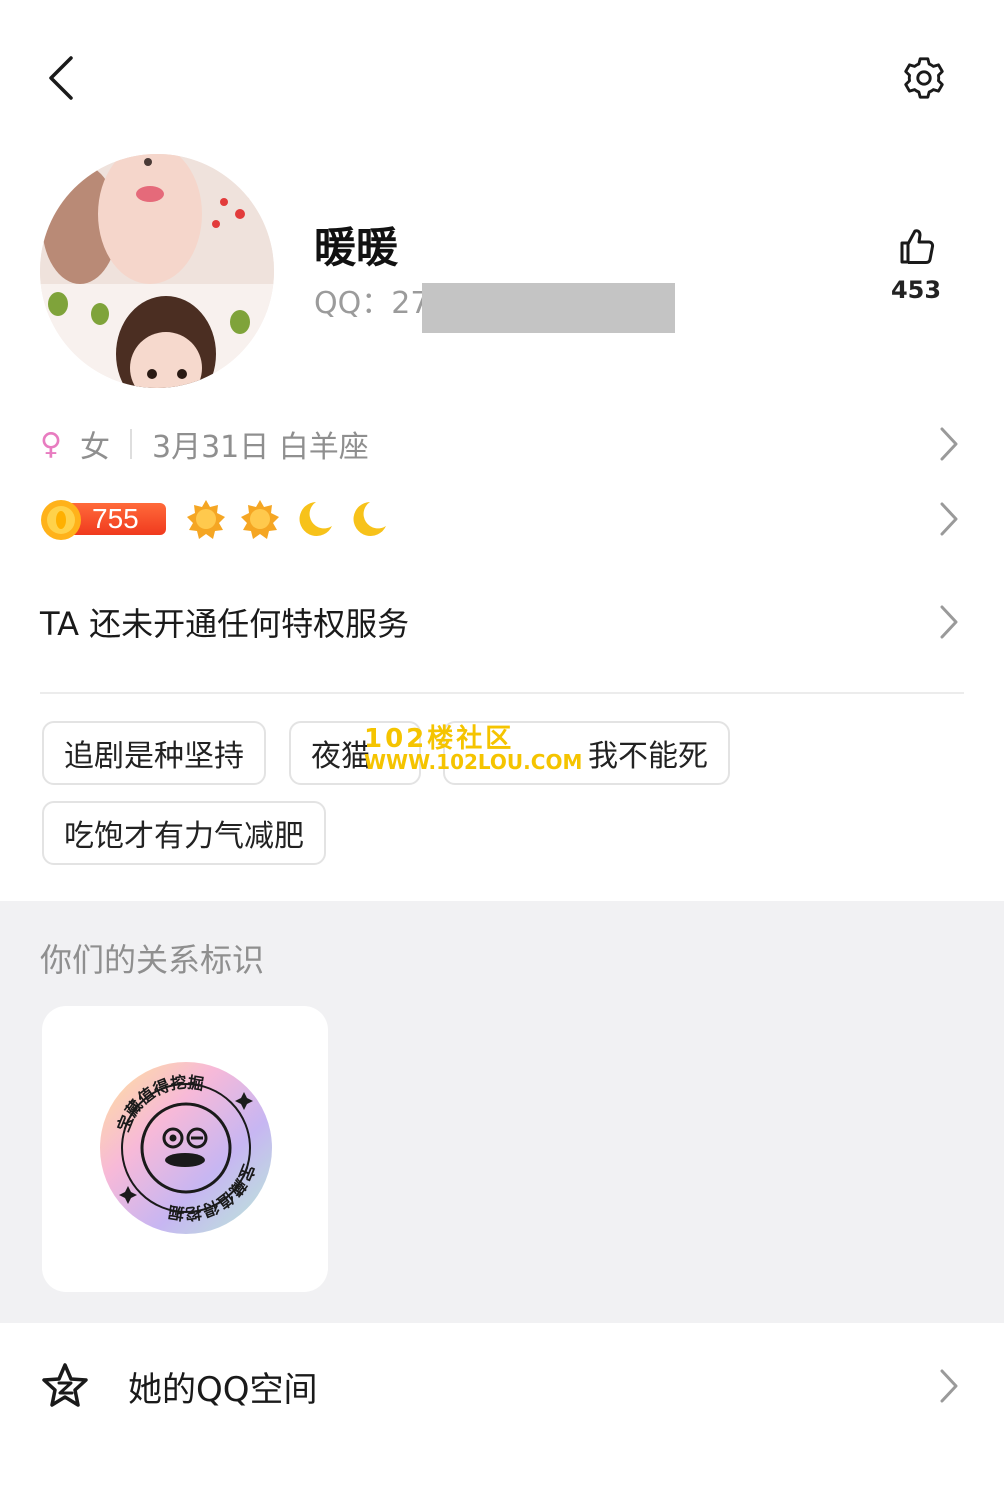 This screenshot has width=1004, height=1500. What do you see at coordinates (184, 833) in the screenshot?
I see `tag-chip: 吃饱才有力气减肥` at bounding box center [184, 833].